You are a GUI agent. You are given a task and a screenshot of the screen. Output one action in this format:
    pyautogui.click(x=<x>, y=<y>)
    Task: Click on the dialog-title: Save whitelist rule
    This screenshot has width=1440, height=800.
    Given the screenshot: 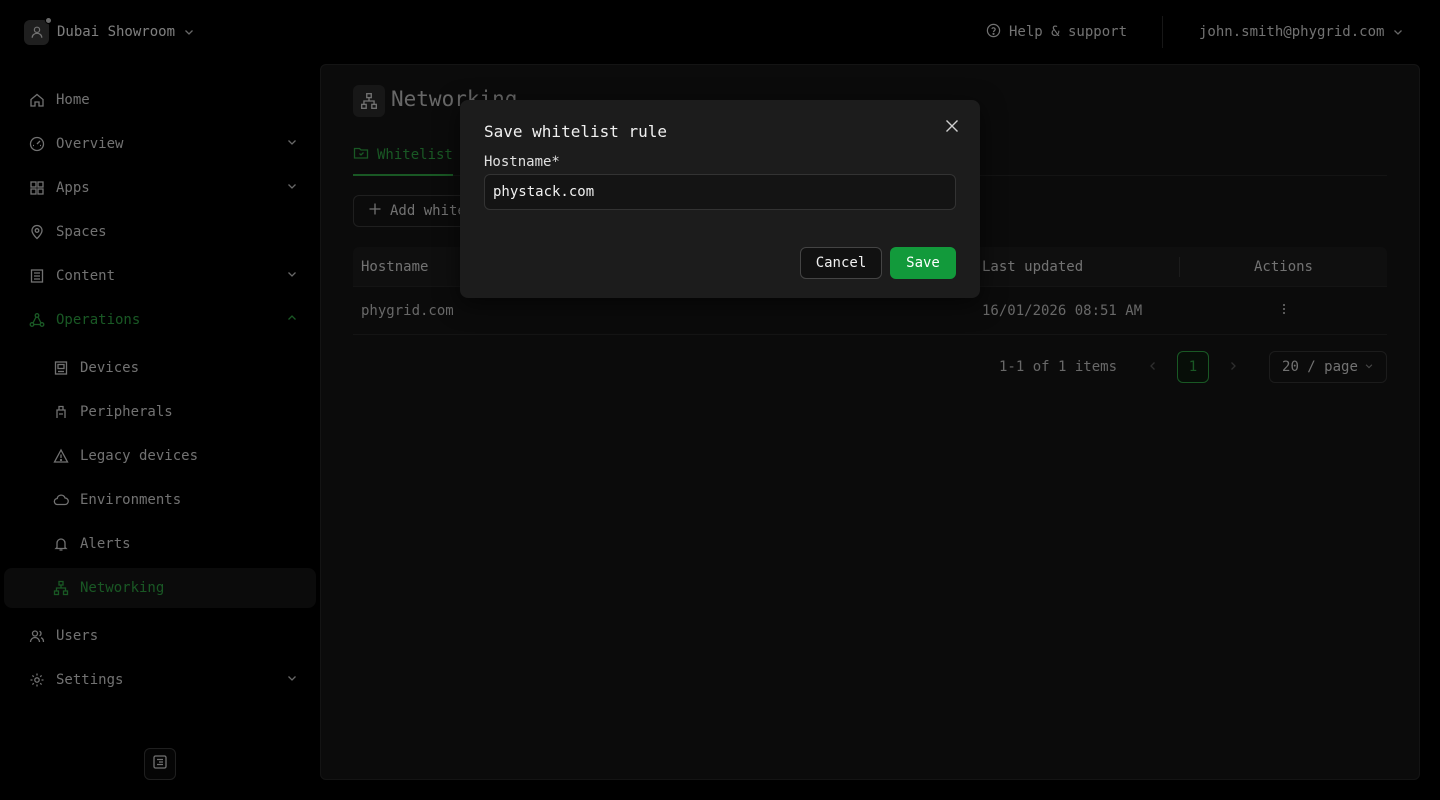 What is the action you would take?
    pyautogui.click(x=576, y=131)
    